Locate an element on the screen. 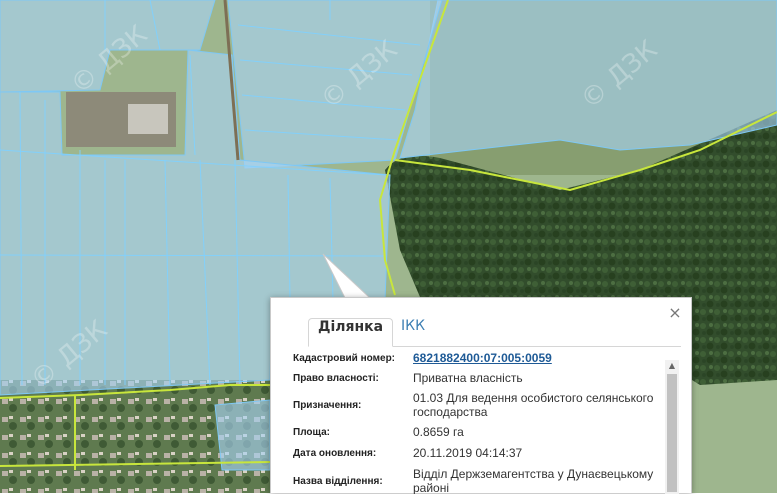 Image resolution: width=777 pixels, height=494 pixels. update-date-label: Дата оновлення: is located at coordinates (335, 453).